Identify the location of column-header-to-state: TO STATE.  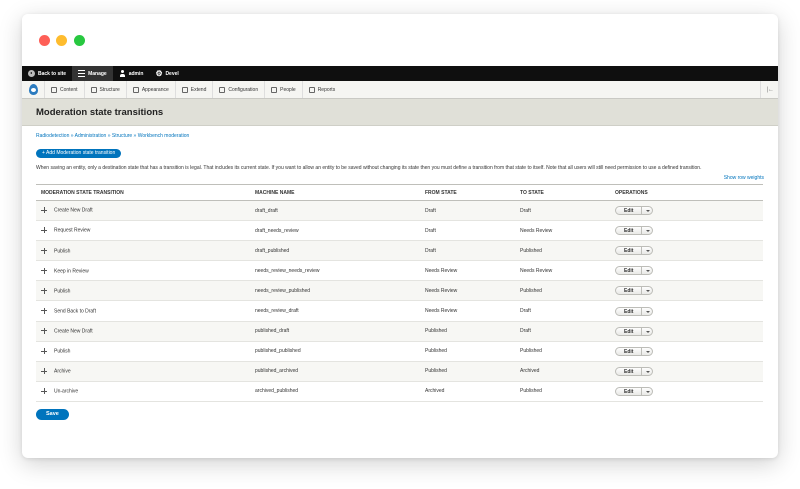
(532, 192).